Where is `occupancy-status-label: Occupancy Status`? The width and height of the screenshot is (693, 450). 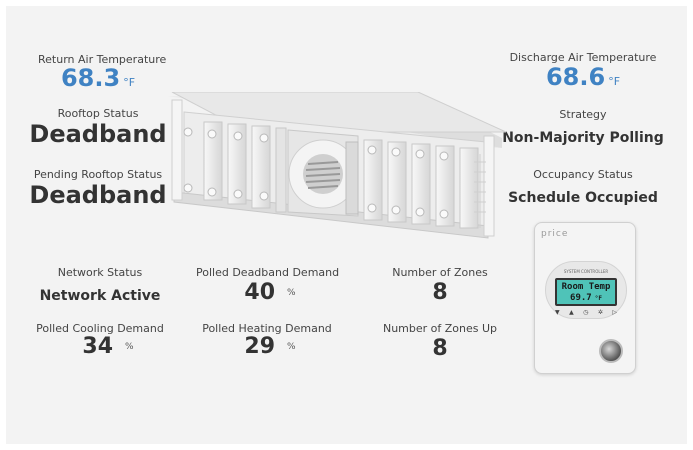 occupancy-status-label: Occupancy Status is located at coordinates (583, 174).